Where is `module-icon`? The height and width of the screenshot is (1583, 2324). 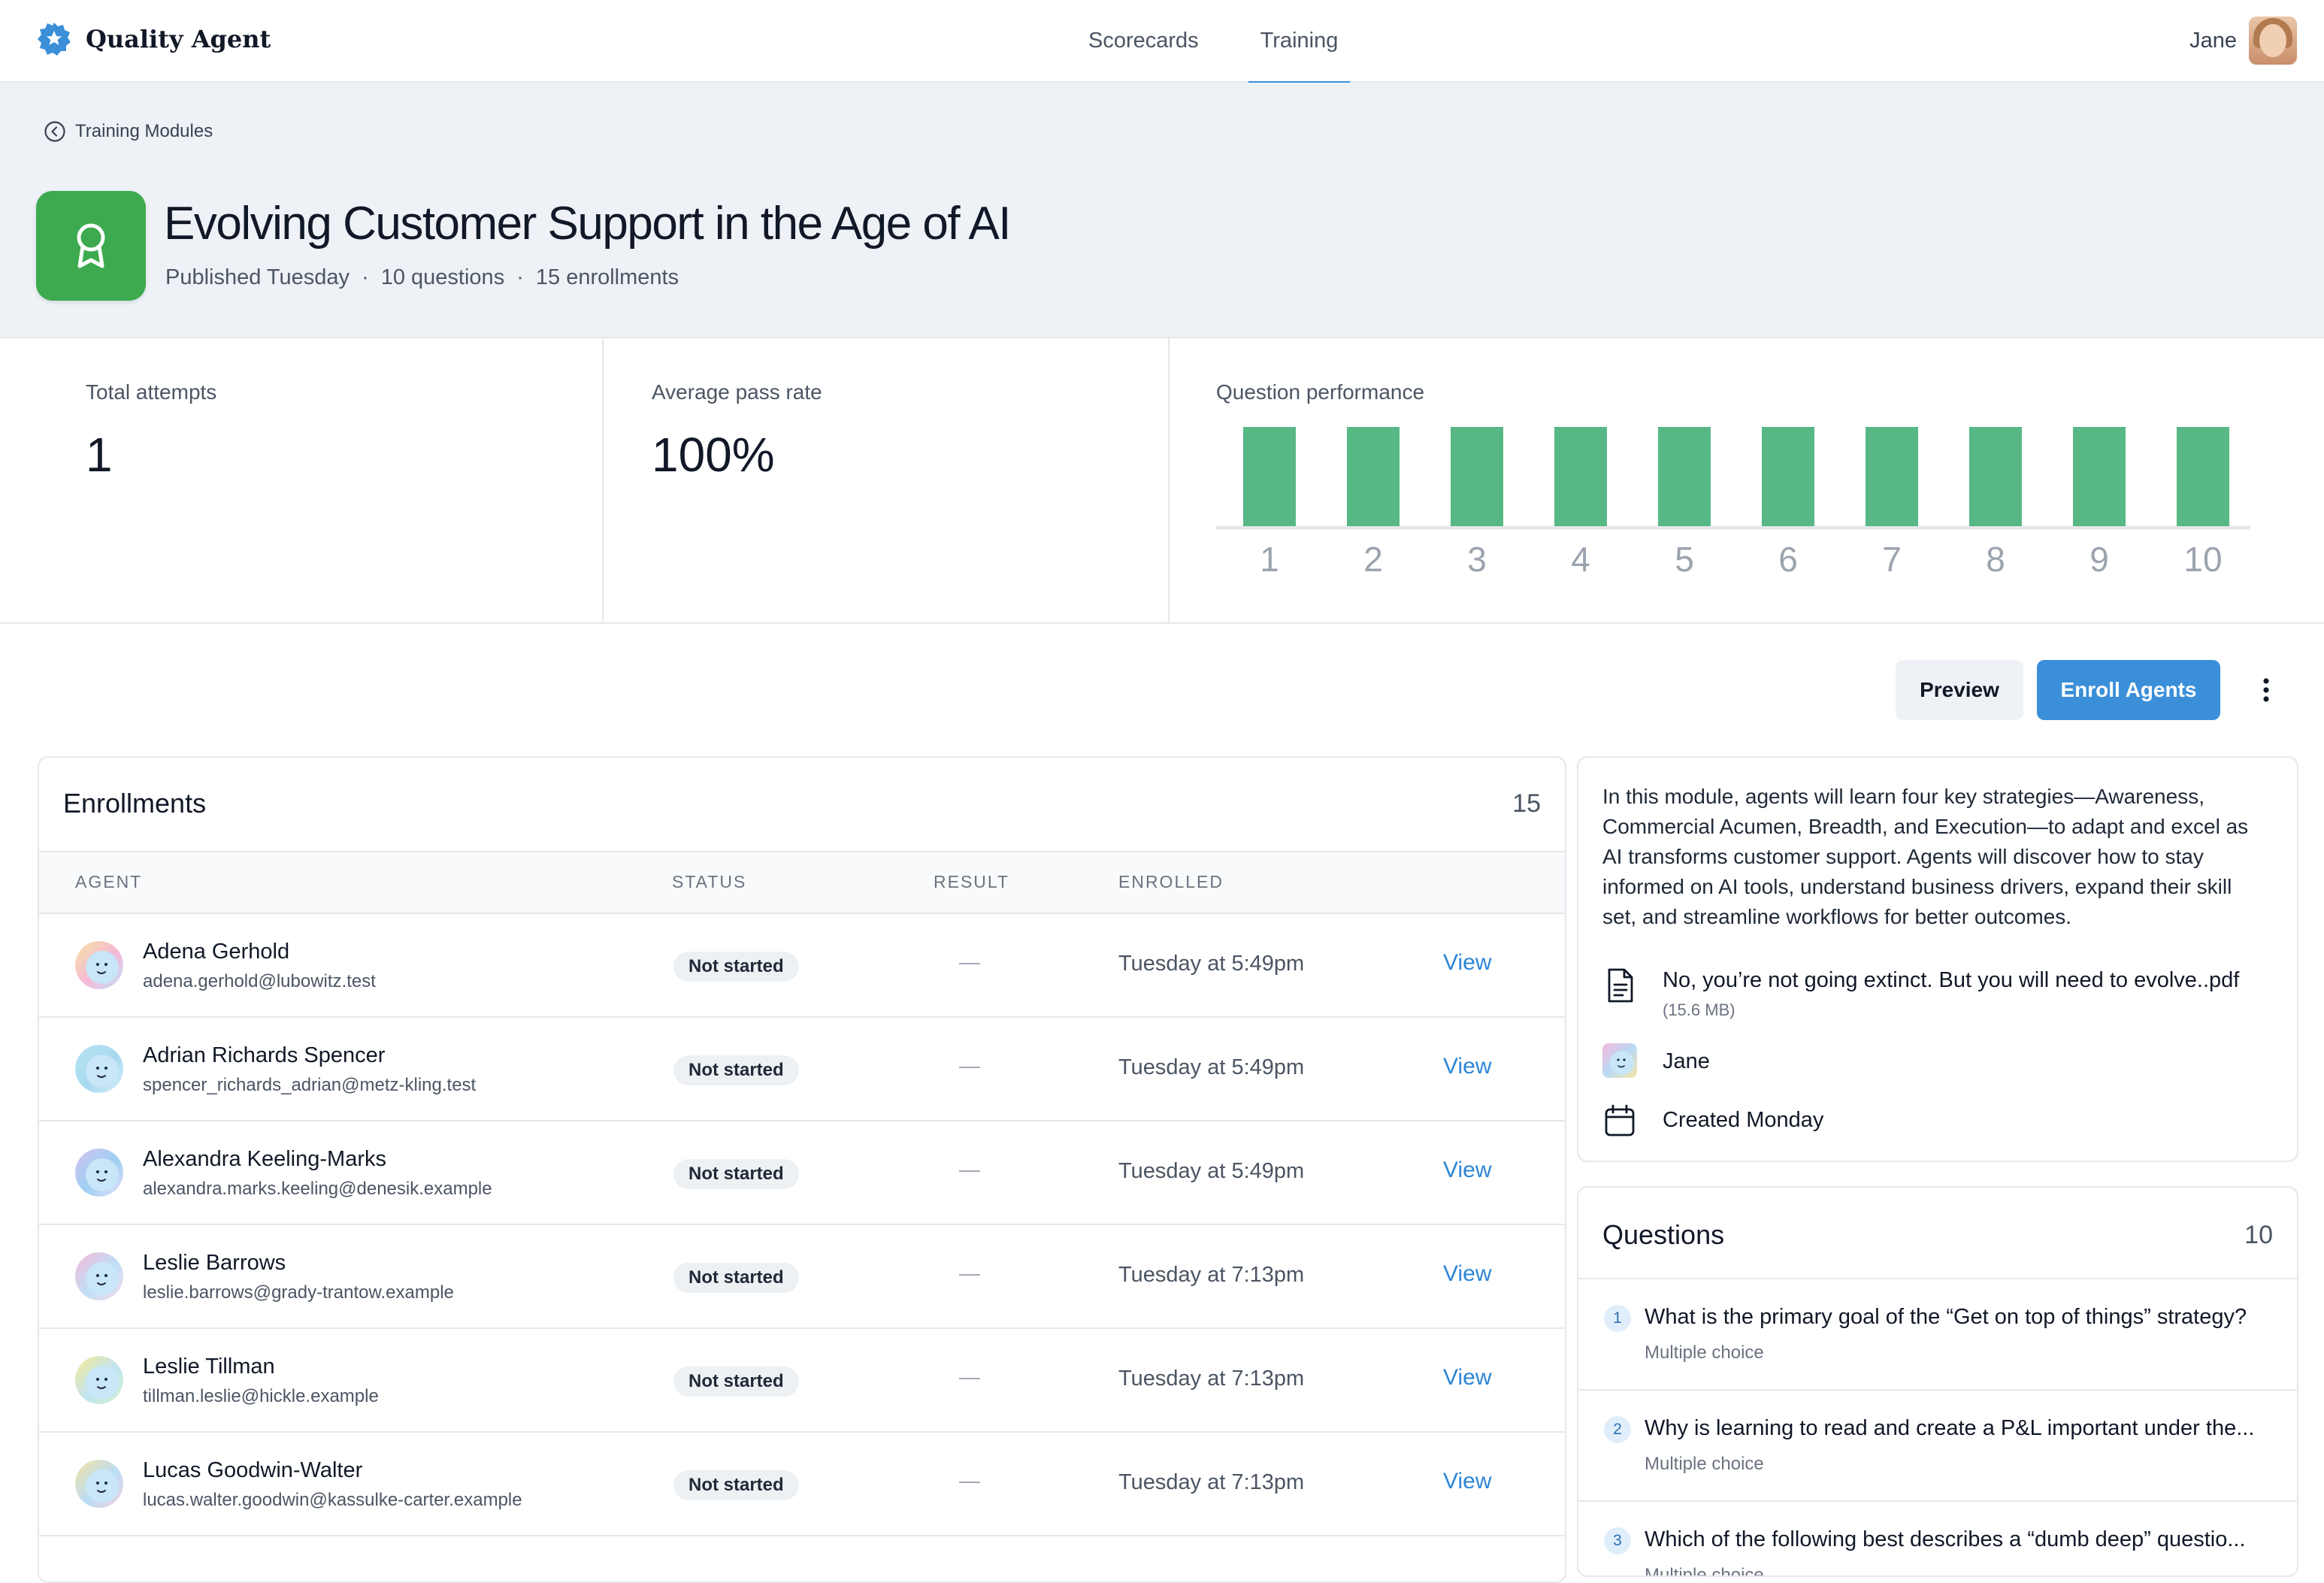
module-icon is located at coordinates (91, 246).